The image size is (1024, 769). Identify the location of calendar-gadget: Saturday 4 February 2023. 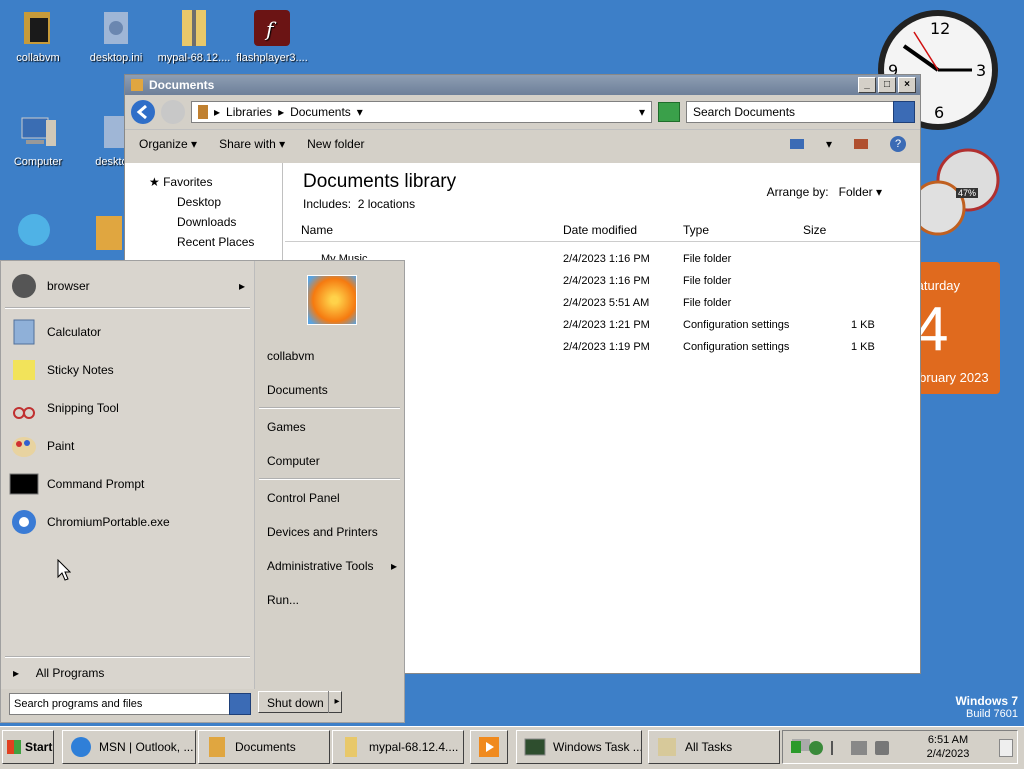
(959, 328).